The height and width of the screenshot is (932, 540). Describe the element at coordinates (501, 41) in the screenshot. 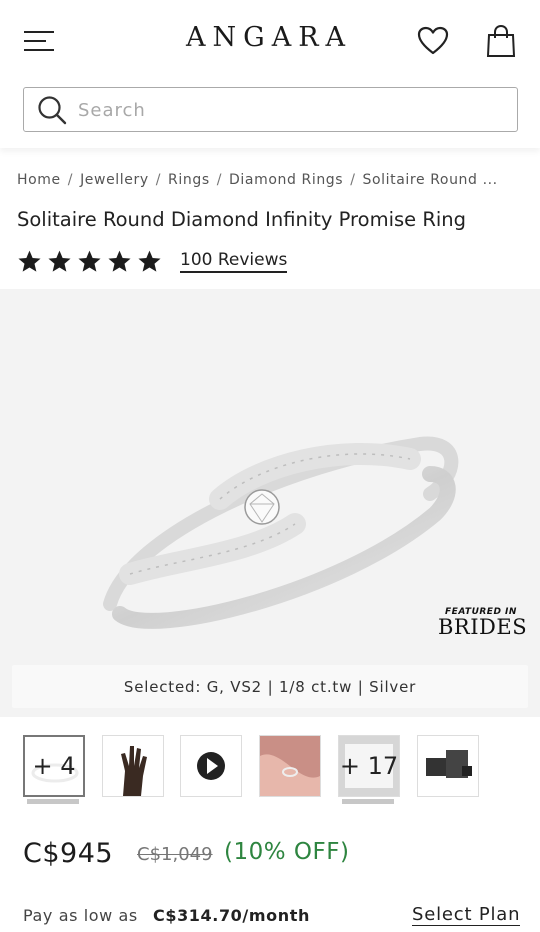

I see `shopping-bag-icon` at that location.